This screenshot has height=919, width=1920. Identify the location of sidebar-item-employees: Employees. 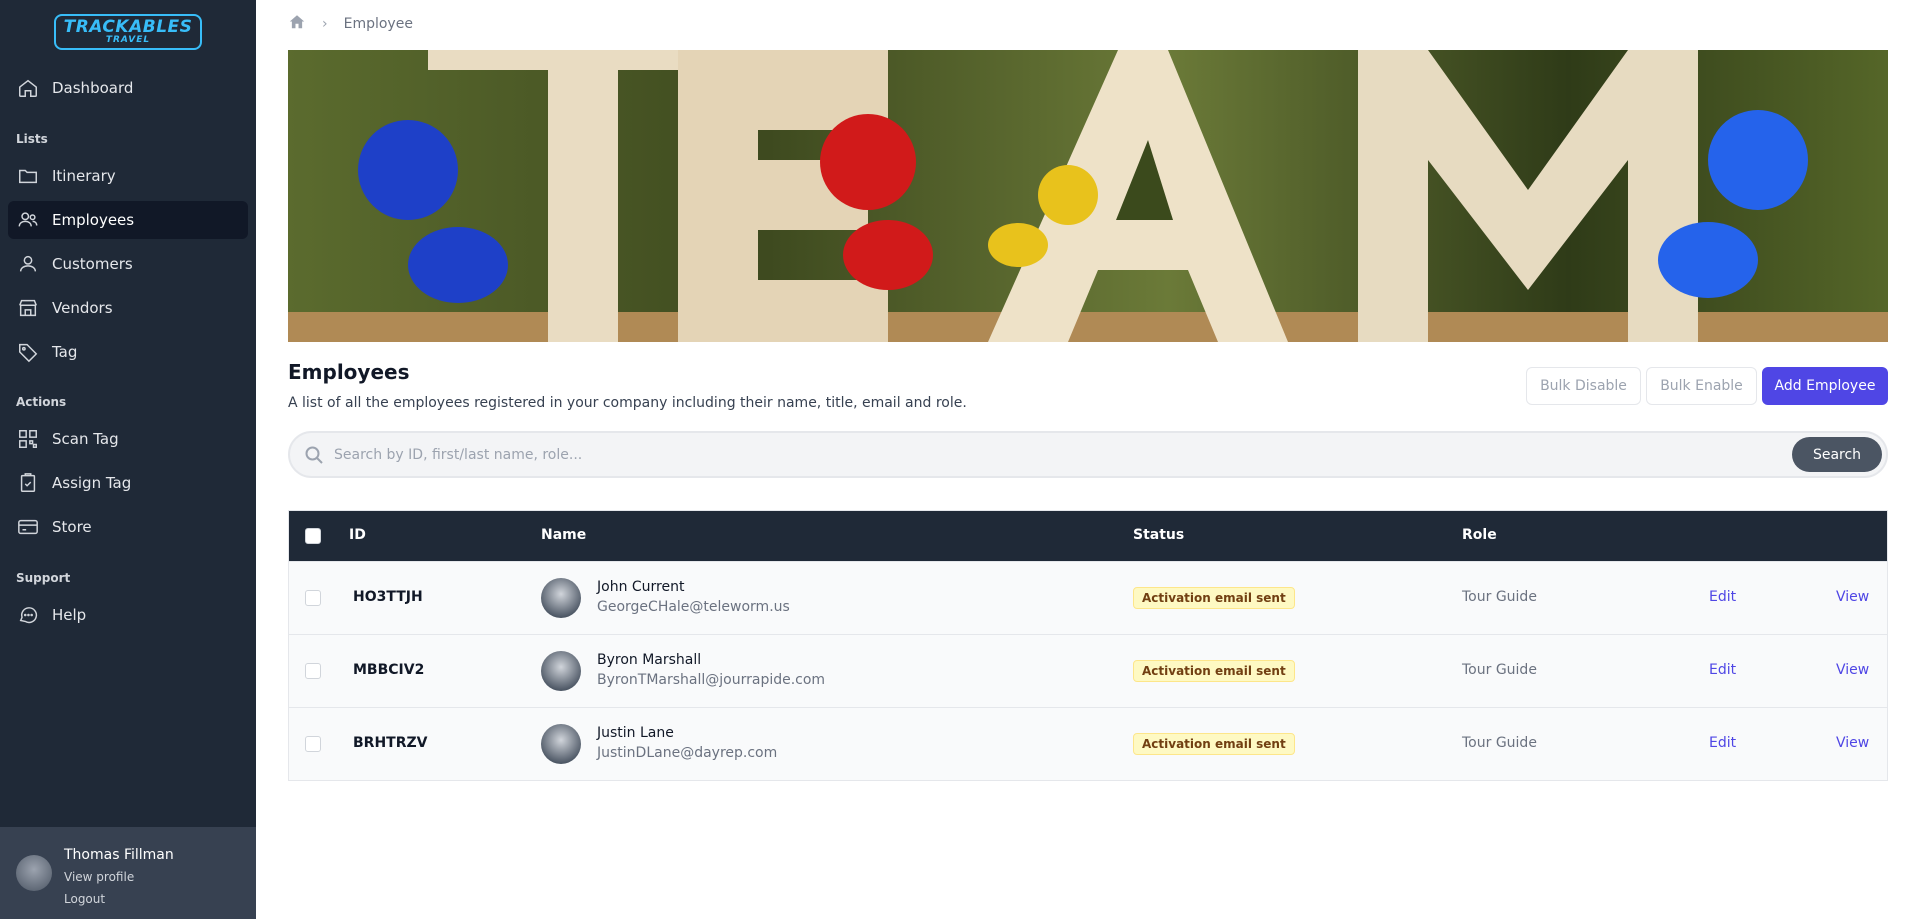
(128, 220).